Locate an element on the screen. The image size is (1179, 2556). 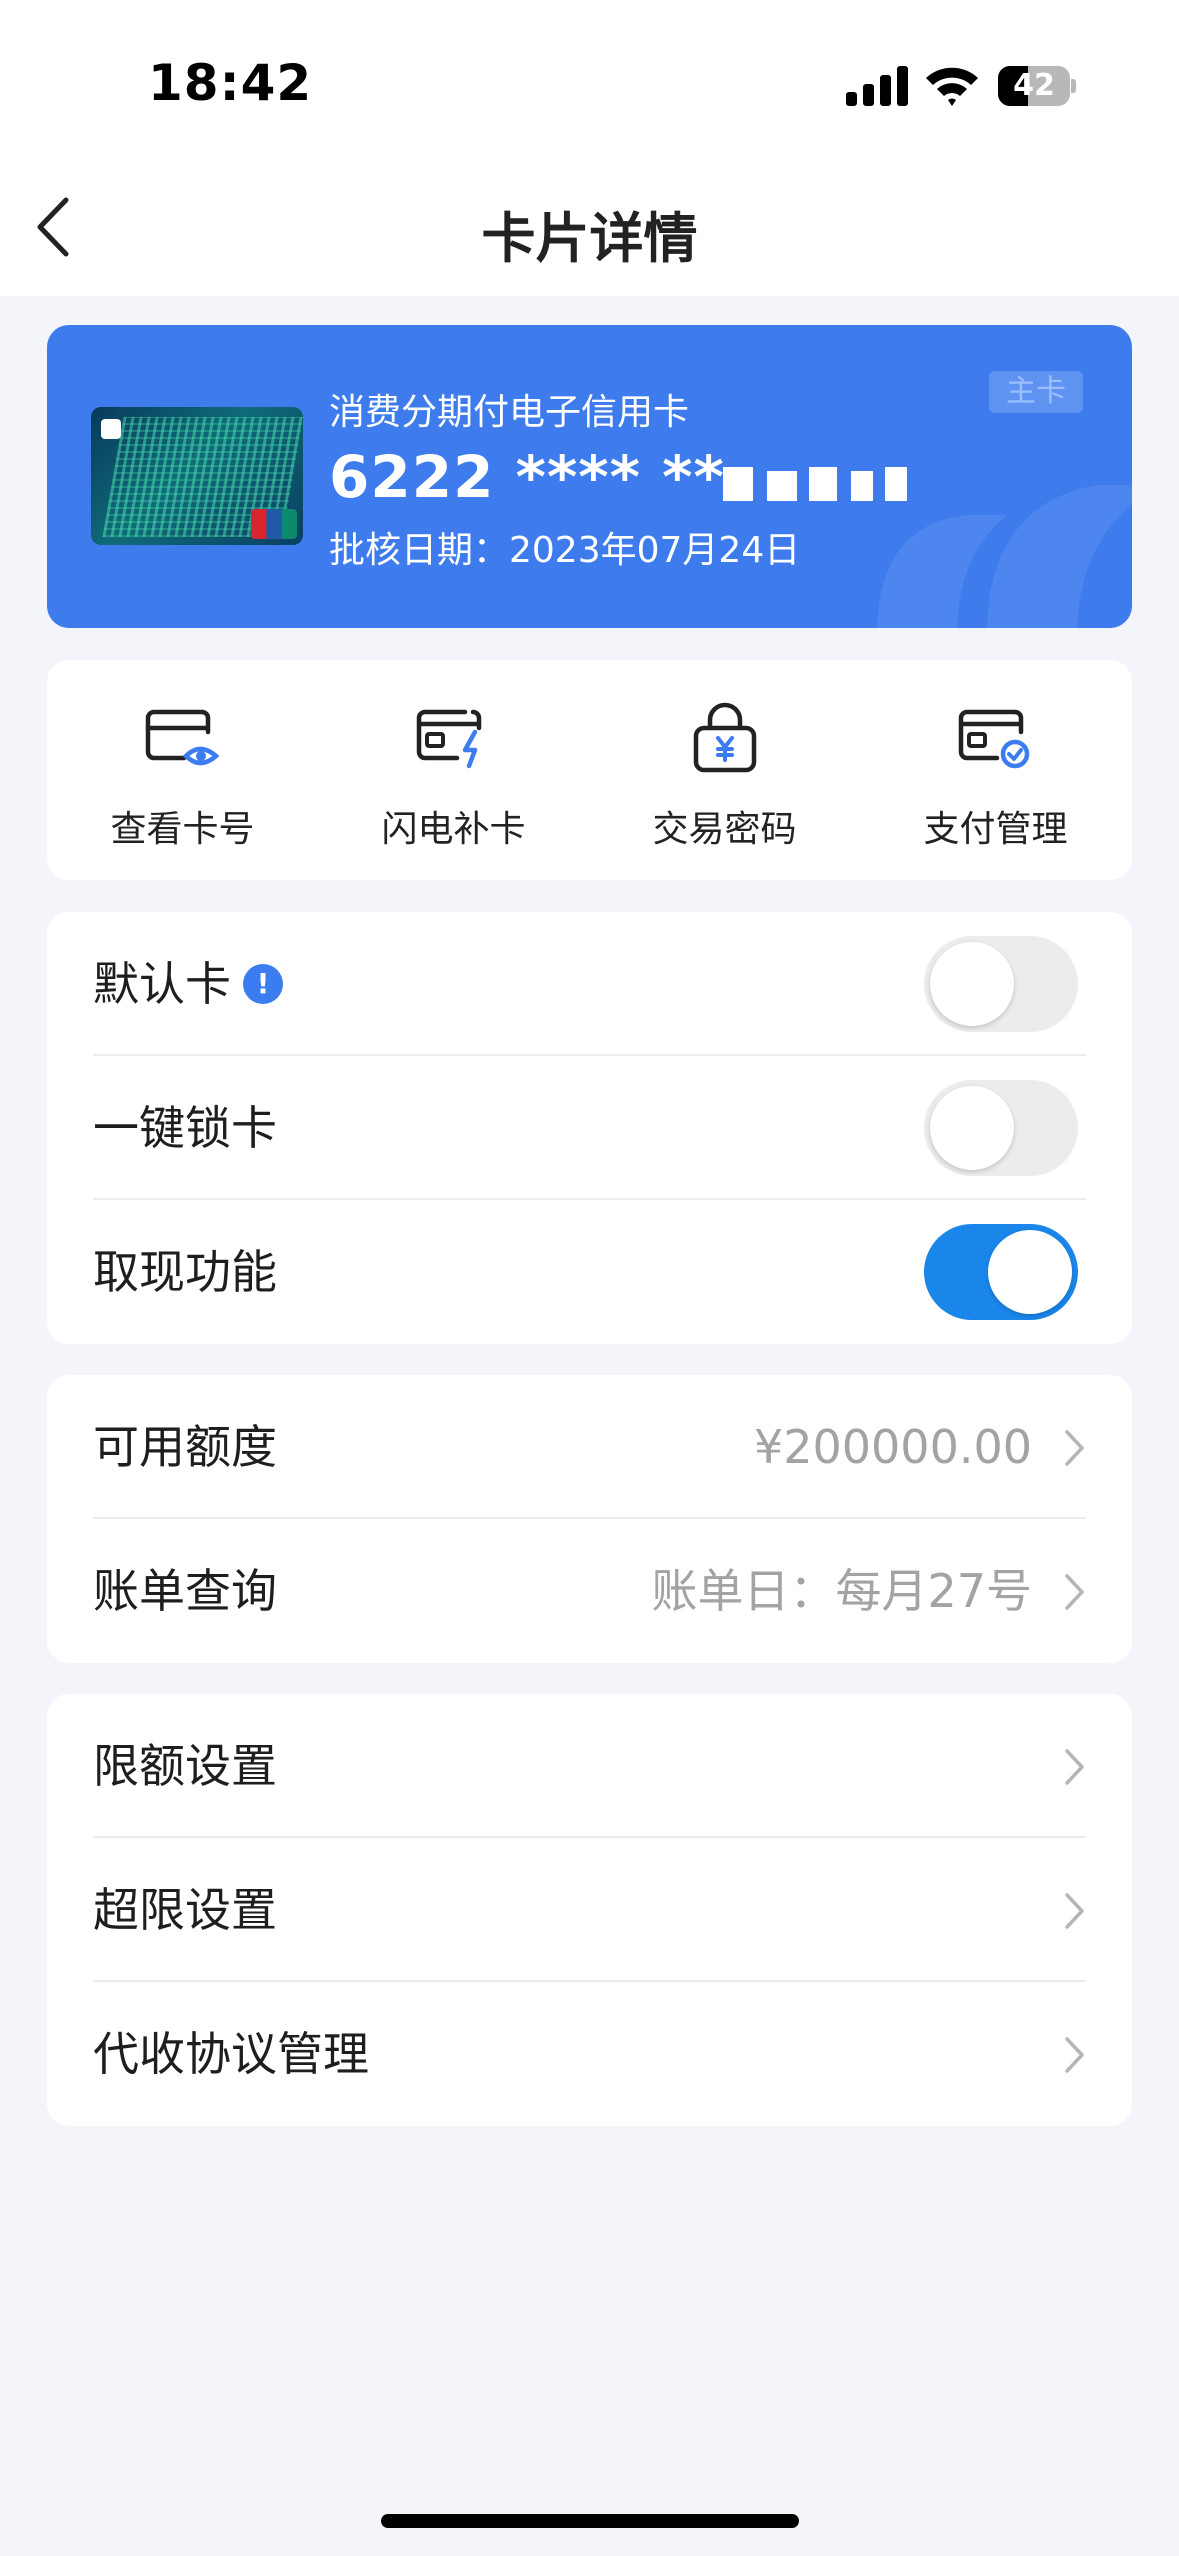
action-label: 查看卡号 is located at coordinates (182, 829).